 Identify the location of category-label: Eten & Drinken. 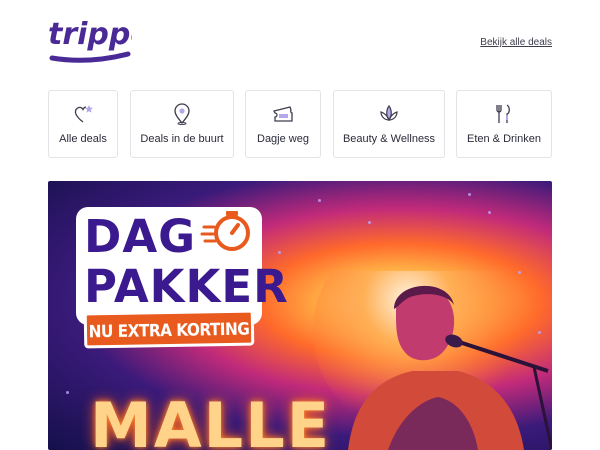
(504, 139).